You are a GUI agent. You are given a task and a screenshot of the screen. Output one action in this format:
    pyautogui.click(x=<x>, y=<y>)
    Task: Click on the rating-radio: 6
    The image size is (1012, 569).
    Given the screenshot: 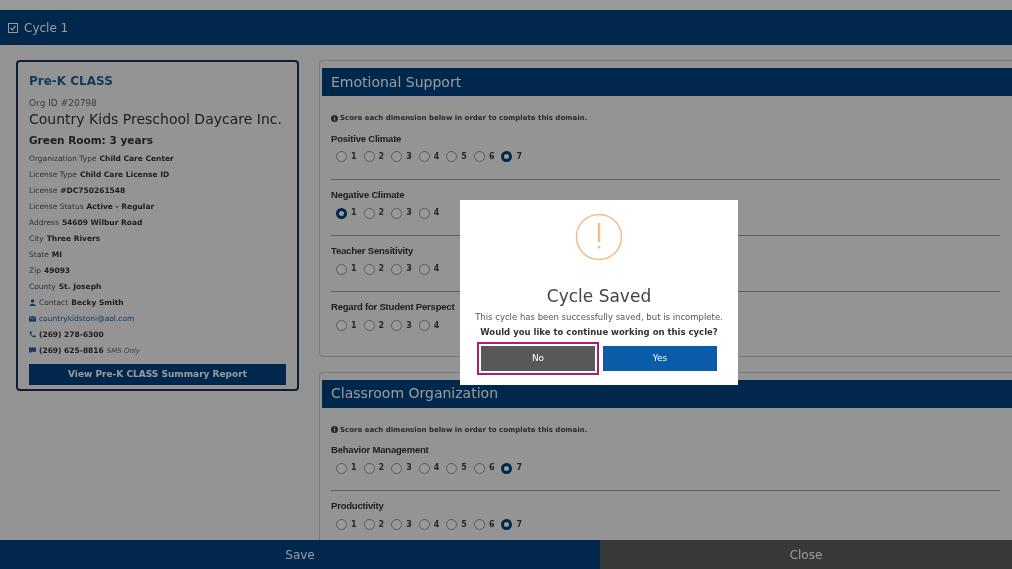 What is the action you would take?
    pyautogui.click(x=484, y=524)
    